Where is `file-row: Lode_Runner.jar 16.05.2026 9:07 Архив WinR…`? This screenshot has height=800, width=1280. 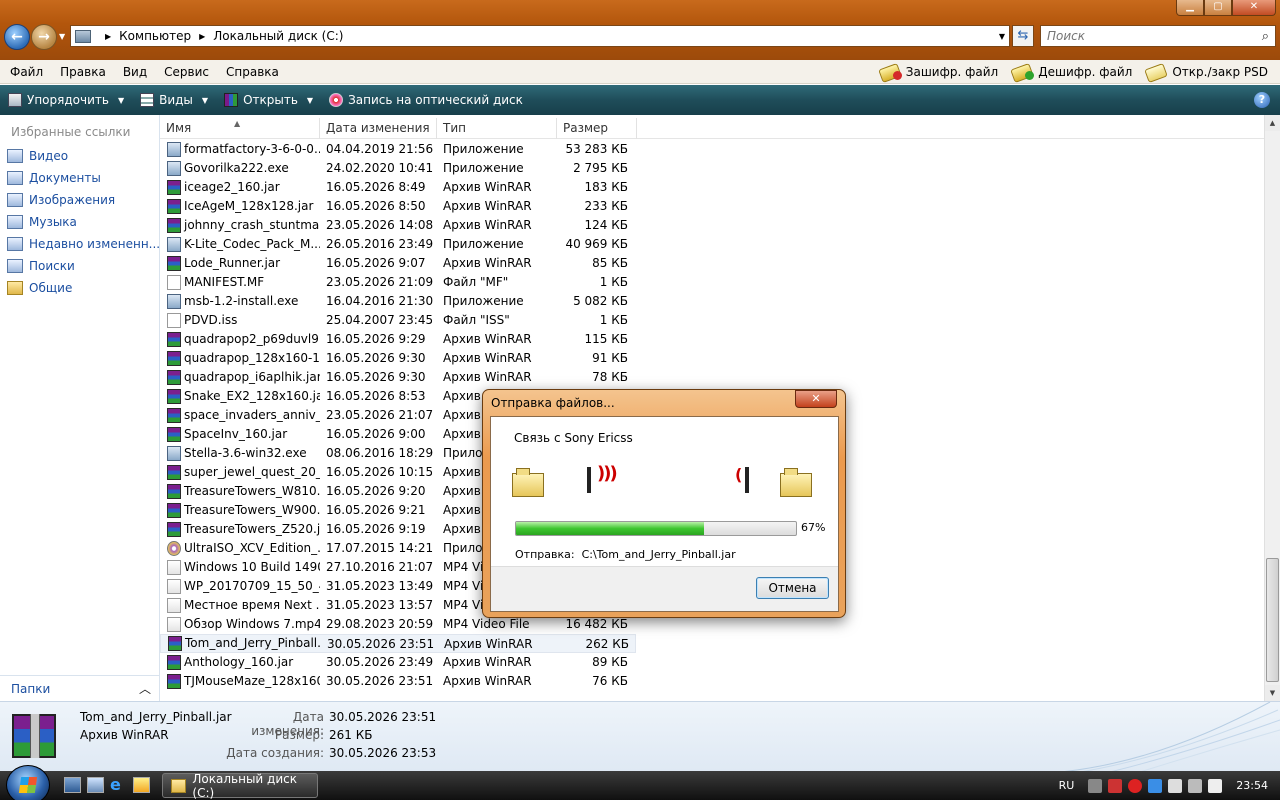 file-row: Lode_Runner.jar 16.05.2026 9:07 Архив WinR… is located at coordinates (398, 263).